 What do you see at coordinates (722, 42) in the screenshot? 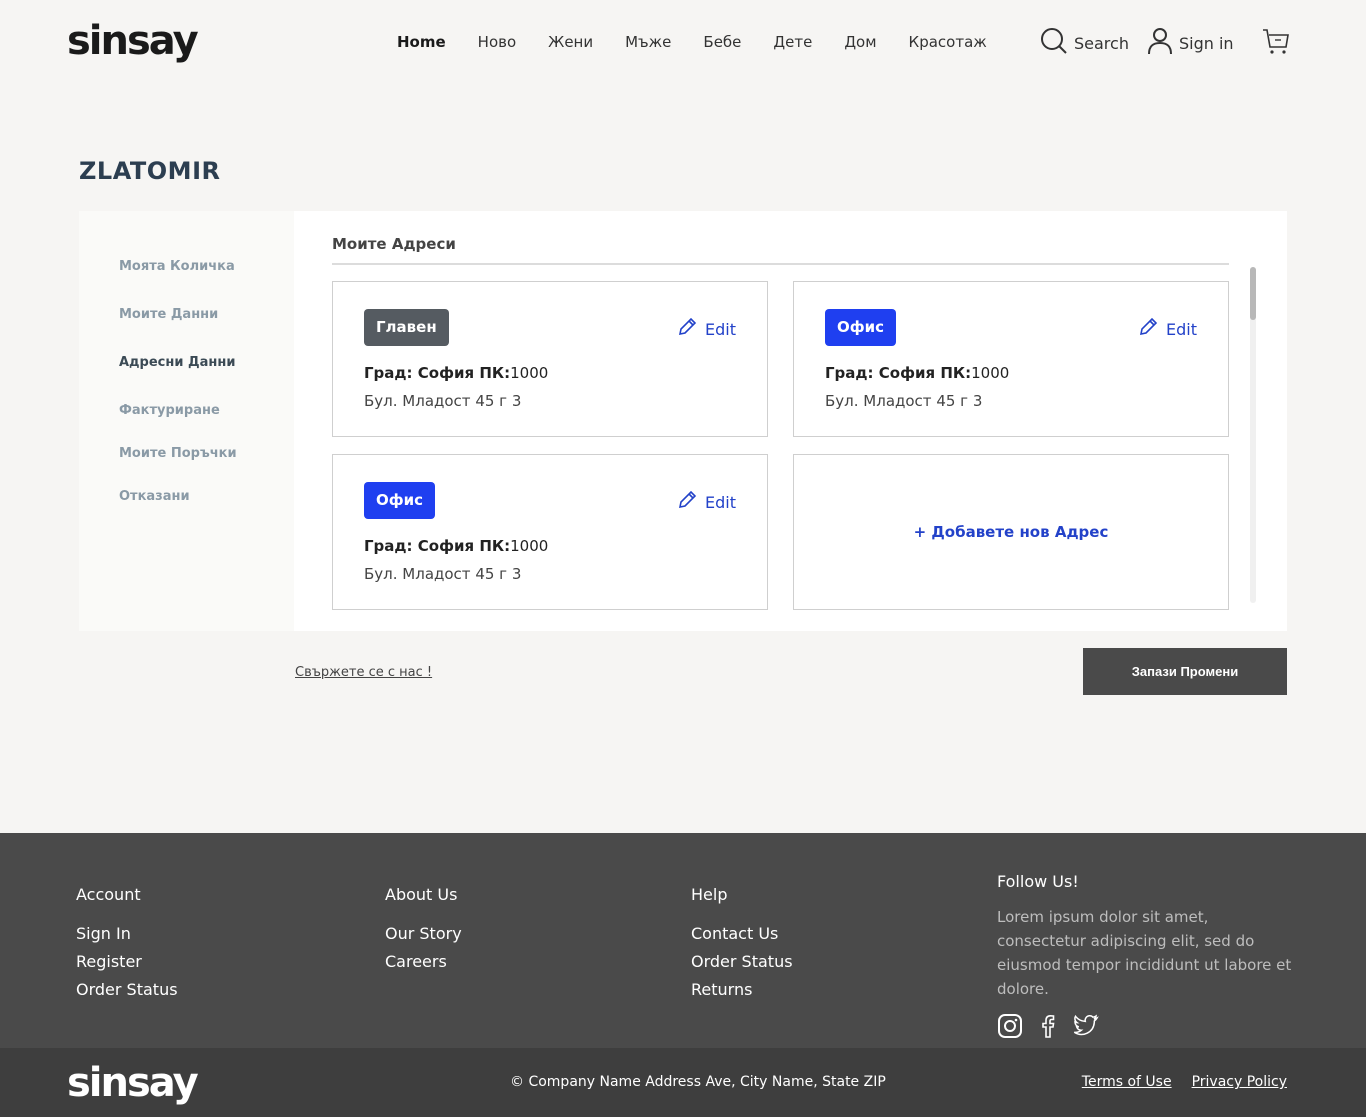
I see `nav-item-baby: Бебе` at bounding box center [722, 42].